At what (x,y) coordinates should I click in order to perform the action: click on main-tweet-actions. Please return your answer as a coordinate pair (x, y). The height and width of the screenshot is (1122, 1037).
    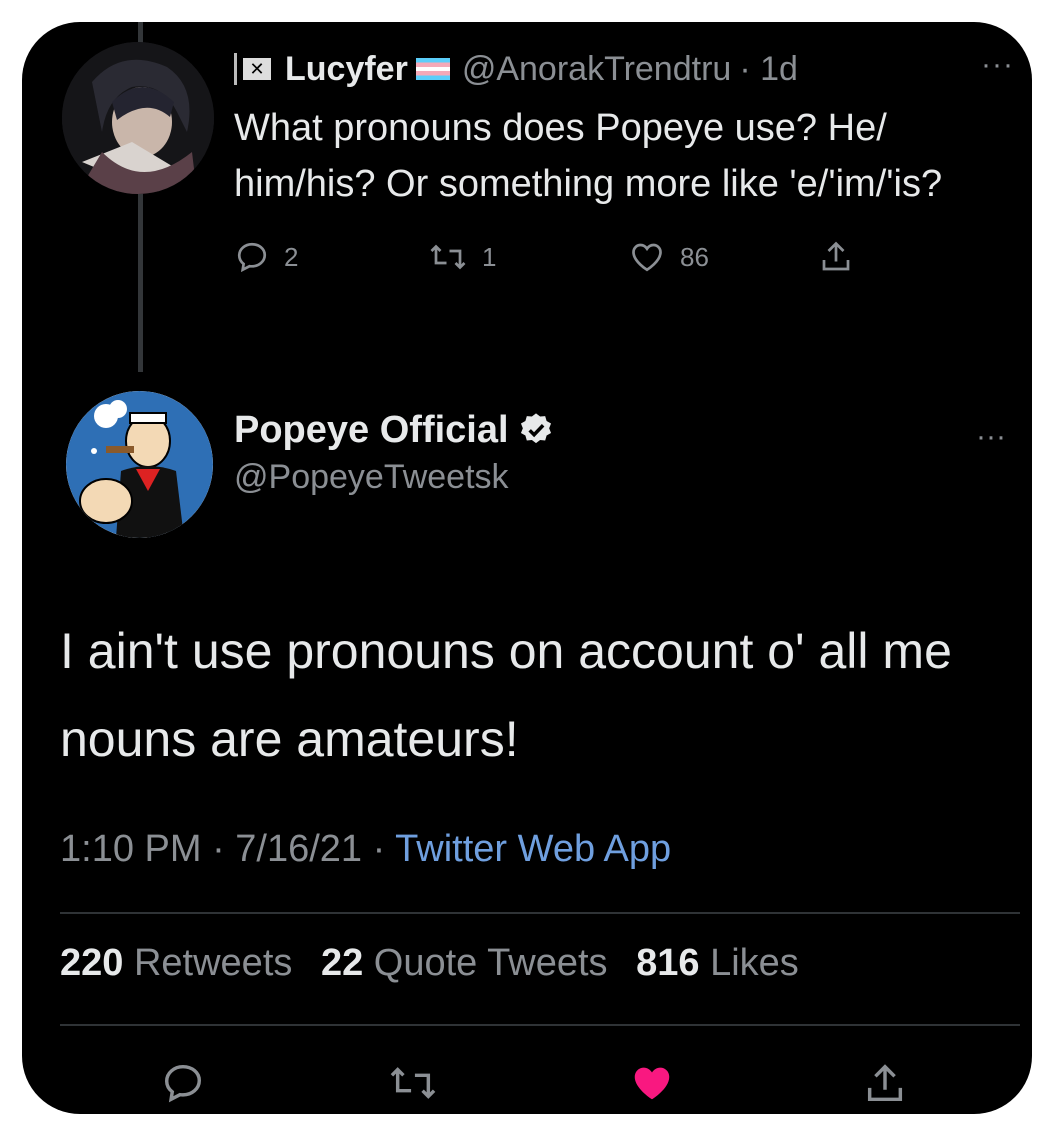
    Looking at the image, I should click on (527, 1083).